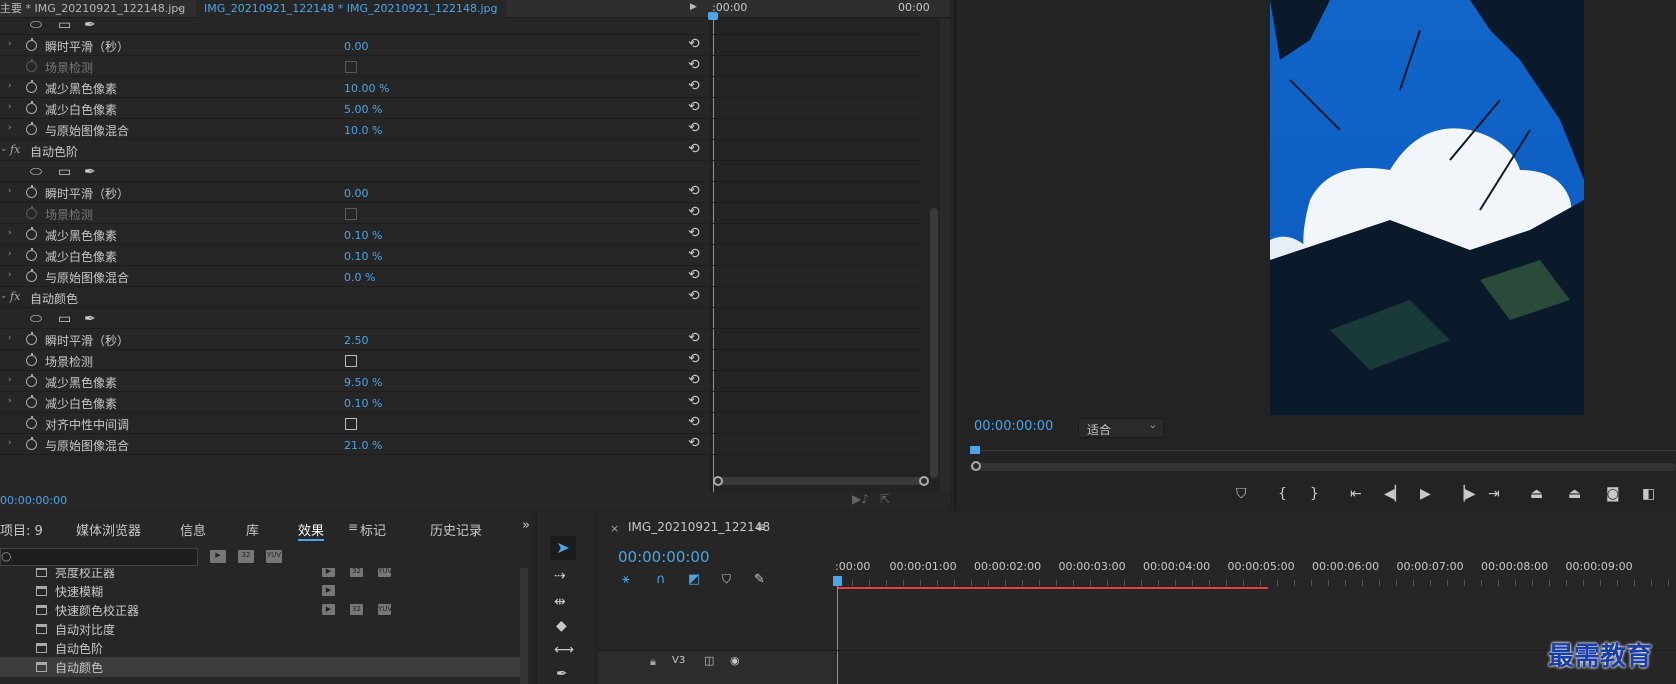 This screenshot has width=1676, height=684. Describe the element at coordinates (1282, 494) in the screenshot. I see `mark-in-icon: {` at that location.